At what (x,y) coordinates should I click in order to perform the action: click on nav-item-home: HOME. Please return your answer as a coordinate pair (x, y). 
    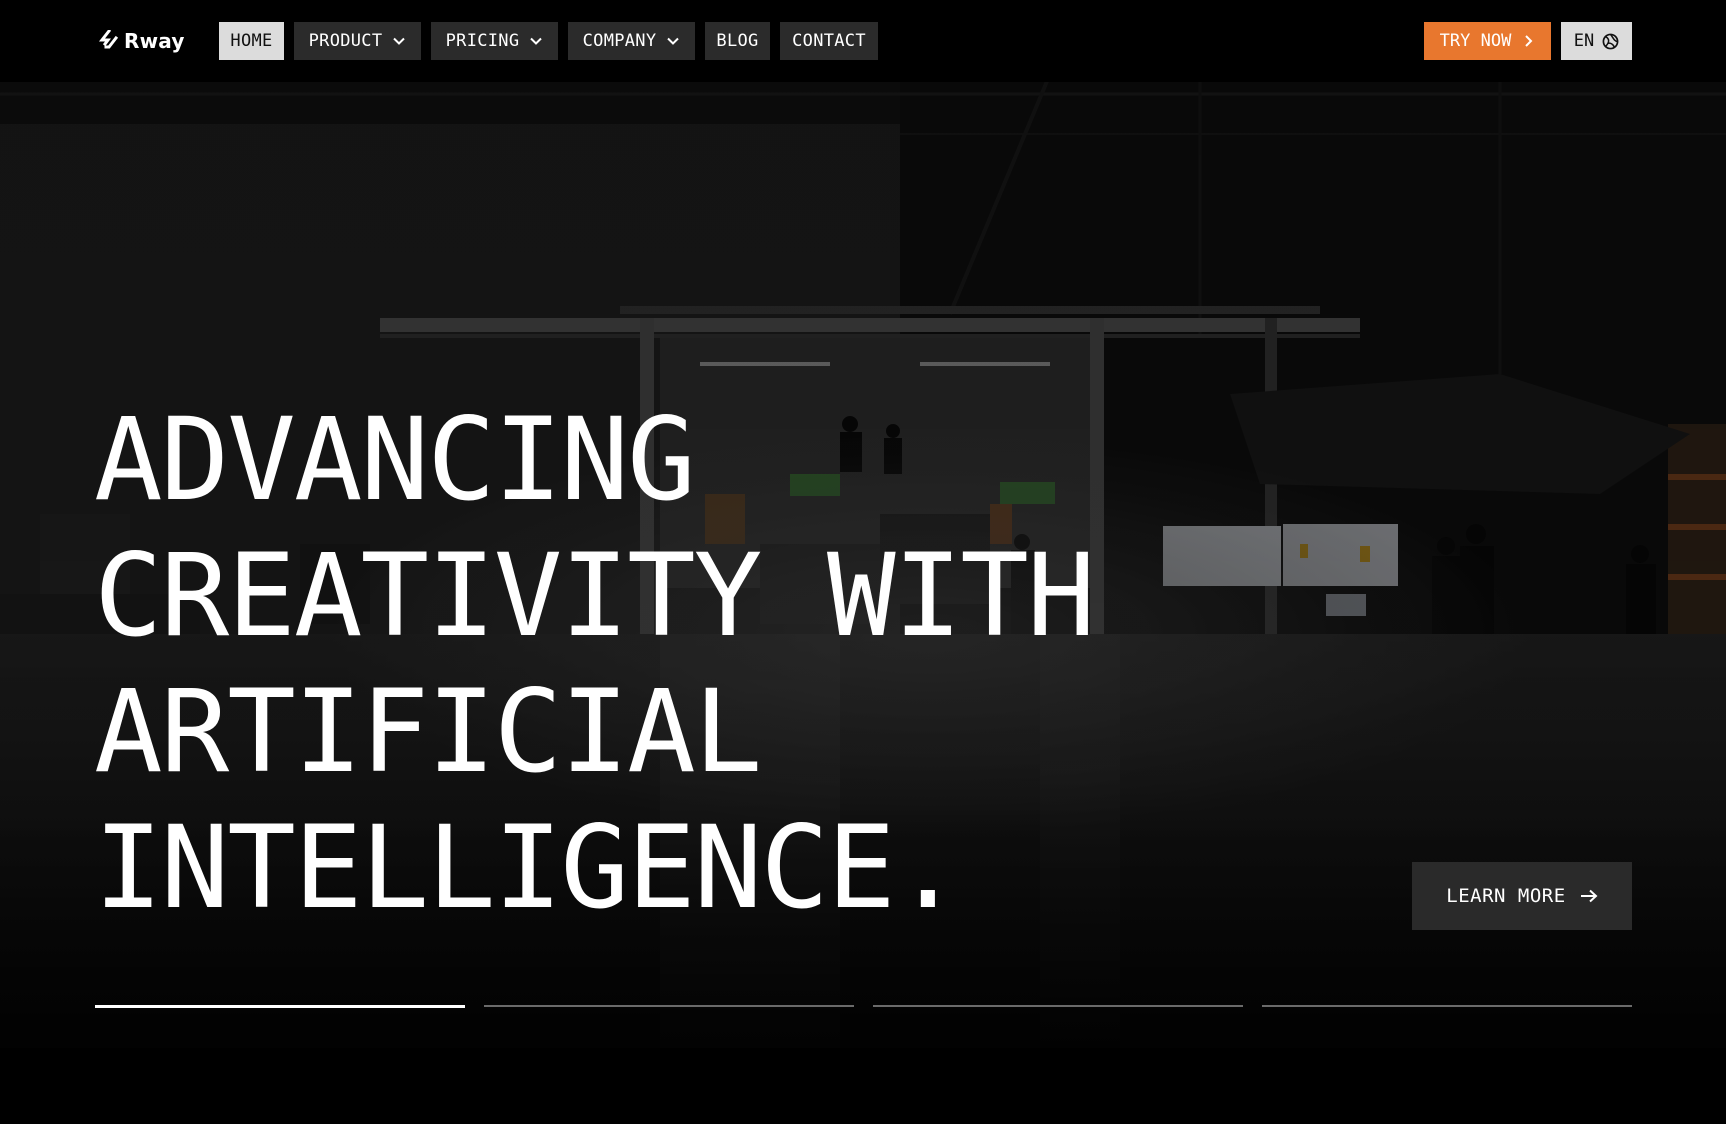
    Looking at the image, I should click on (251, 41).